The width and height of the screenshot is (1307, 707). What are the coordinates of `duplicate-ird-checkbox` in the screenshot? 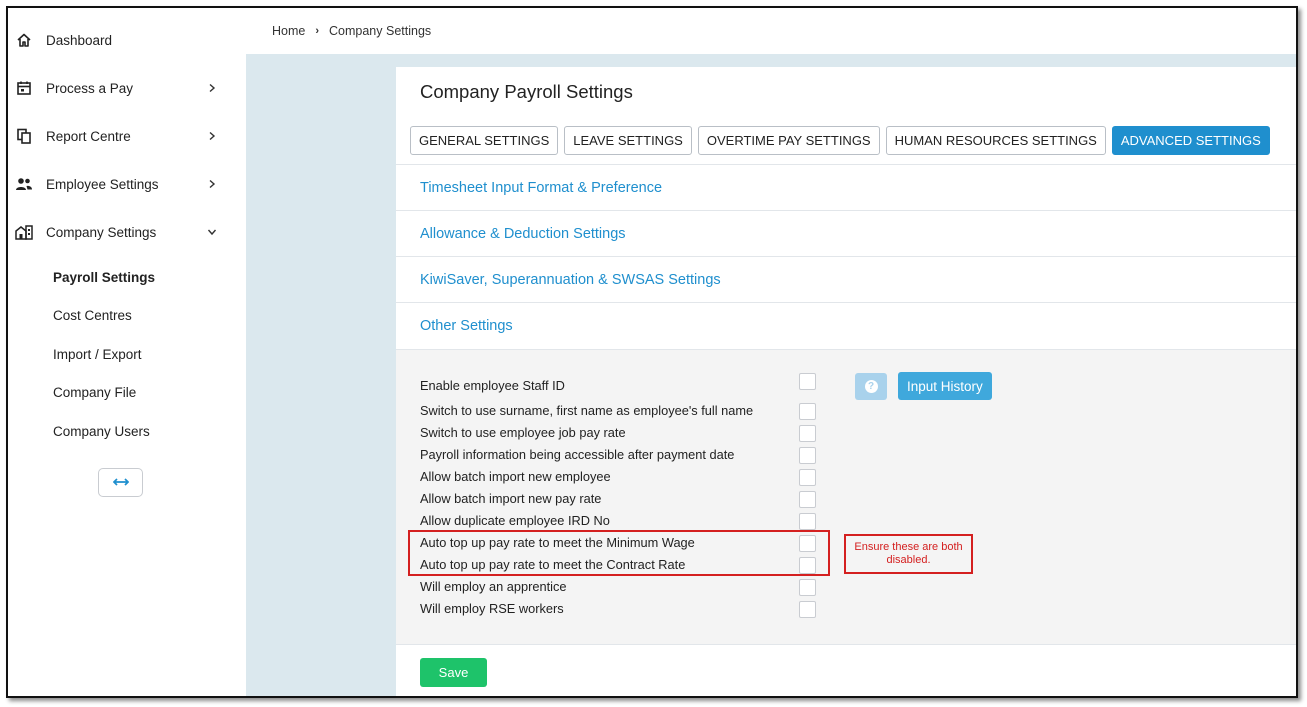 It's located at (807, 521).